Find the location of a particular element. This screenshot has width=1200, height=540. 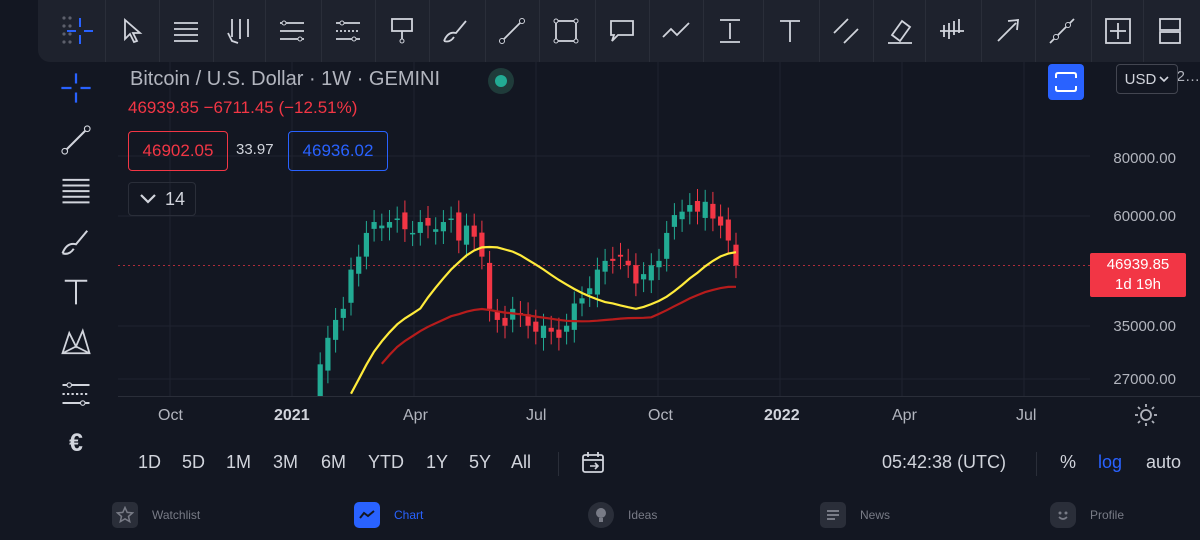

measure-box-tool is located at coordinates (1118, 31).